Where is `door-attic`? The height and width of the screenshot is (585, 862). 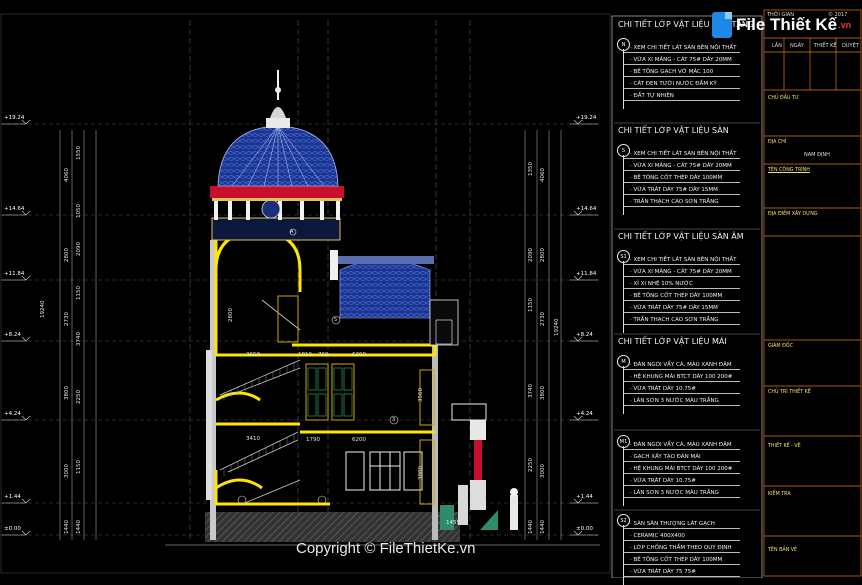 door-attic is located at coordinates (288, 319).